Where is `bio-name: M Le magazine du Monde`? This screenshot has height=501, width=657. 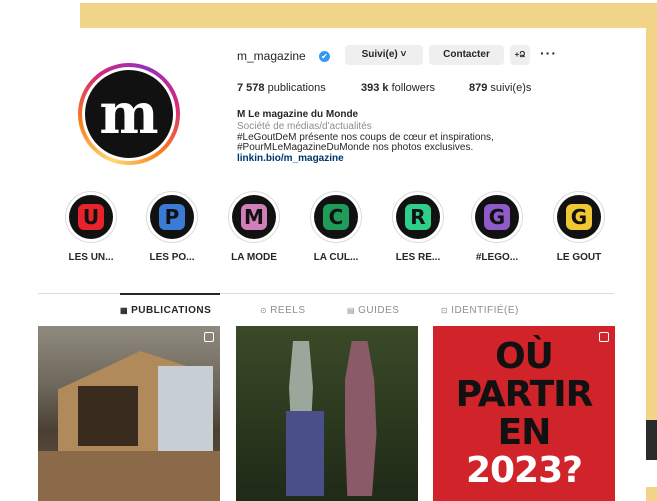
bio-name: M Le magazine du Monde is located at coordinates (298, 114).